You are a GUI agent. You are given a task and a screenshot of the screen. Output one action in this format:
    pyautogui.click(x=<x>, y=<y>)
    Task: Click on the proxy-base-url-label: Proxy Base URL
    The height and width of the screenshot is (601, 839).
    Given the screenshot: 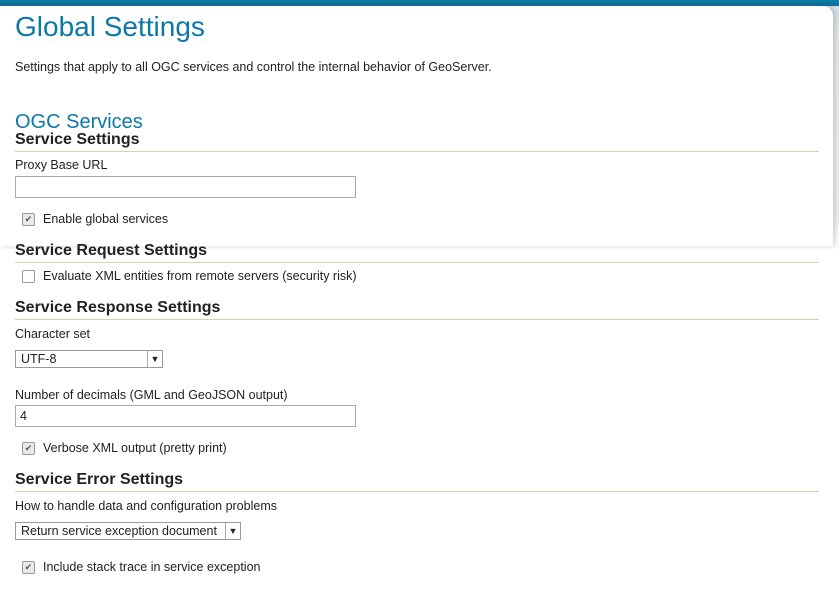 What is the action you would take?
    pyautogui.click(x=61, y=165)
    